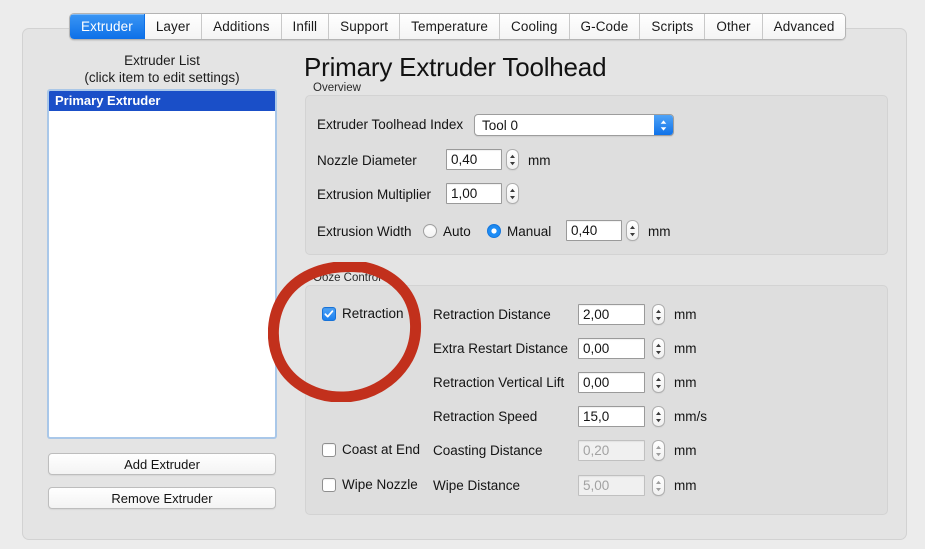  I want to click on tab-label: Additions, so click(241, 26).